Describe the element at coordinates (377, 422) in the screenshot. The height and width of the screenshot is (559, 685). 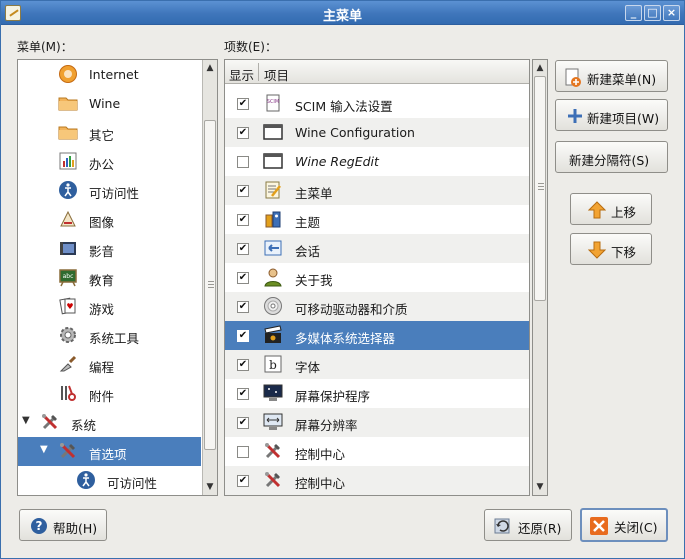
I see `item-row: ✔ 屏幕分辨率` at that location.